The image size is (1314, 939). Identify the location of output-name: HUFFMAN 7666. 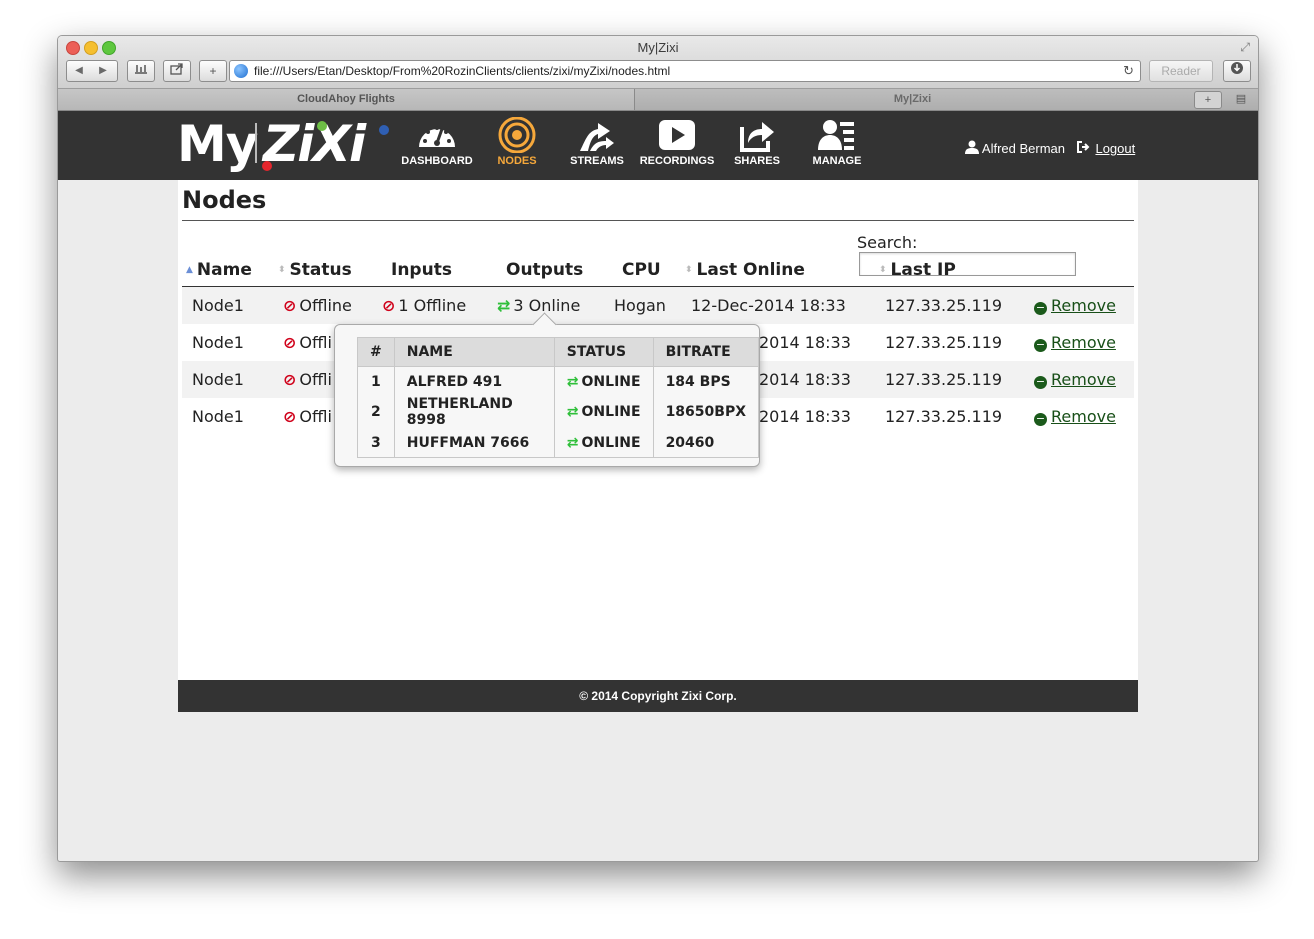
(474, 443).